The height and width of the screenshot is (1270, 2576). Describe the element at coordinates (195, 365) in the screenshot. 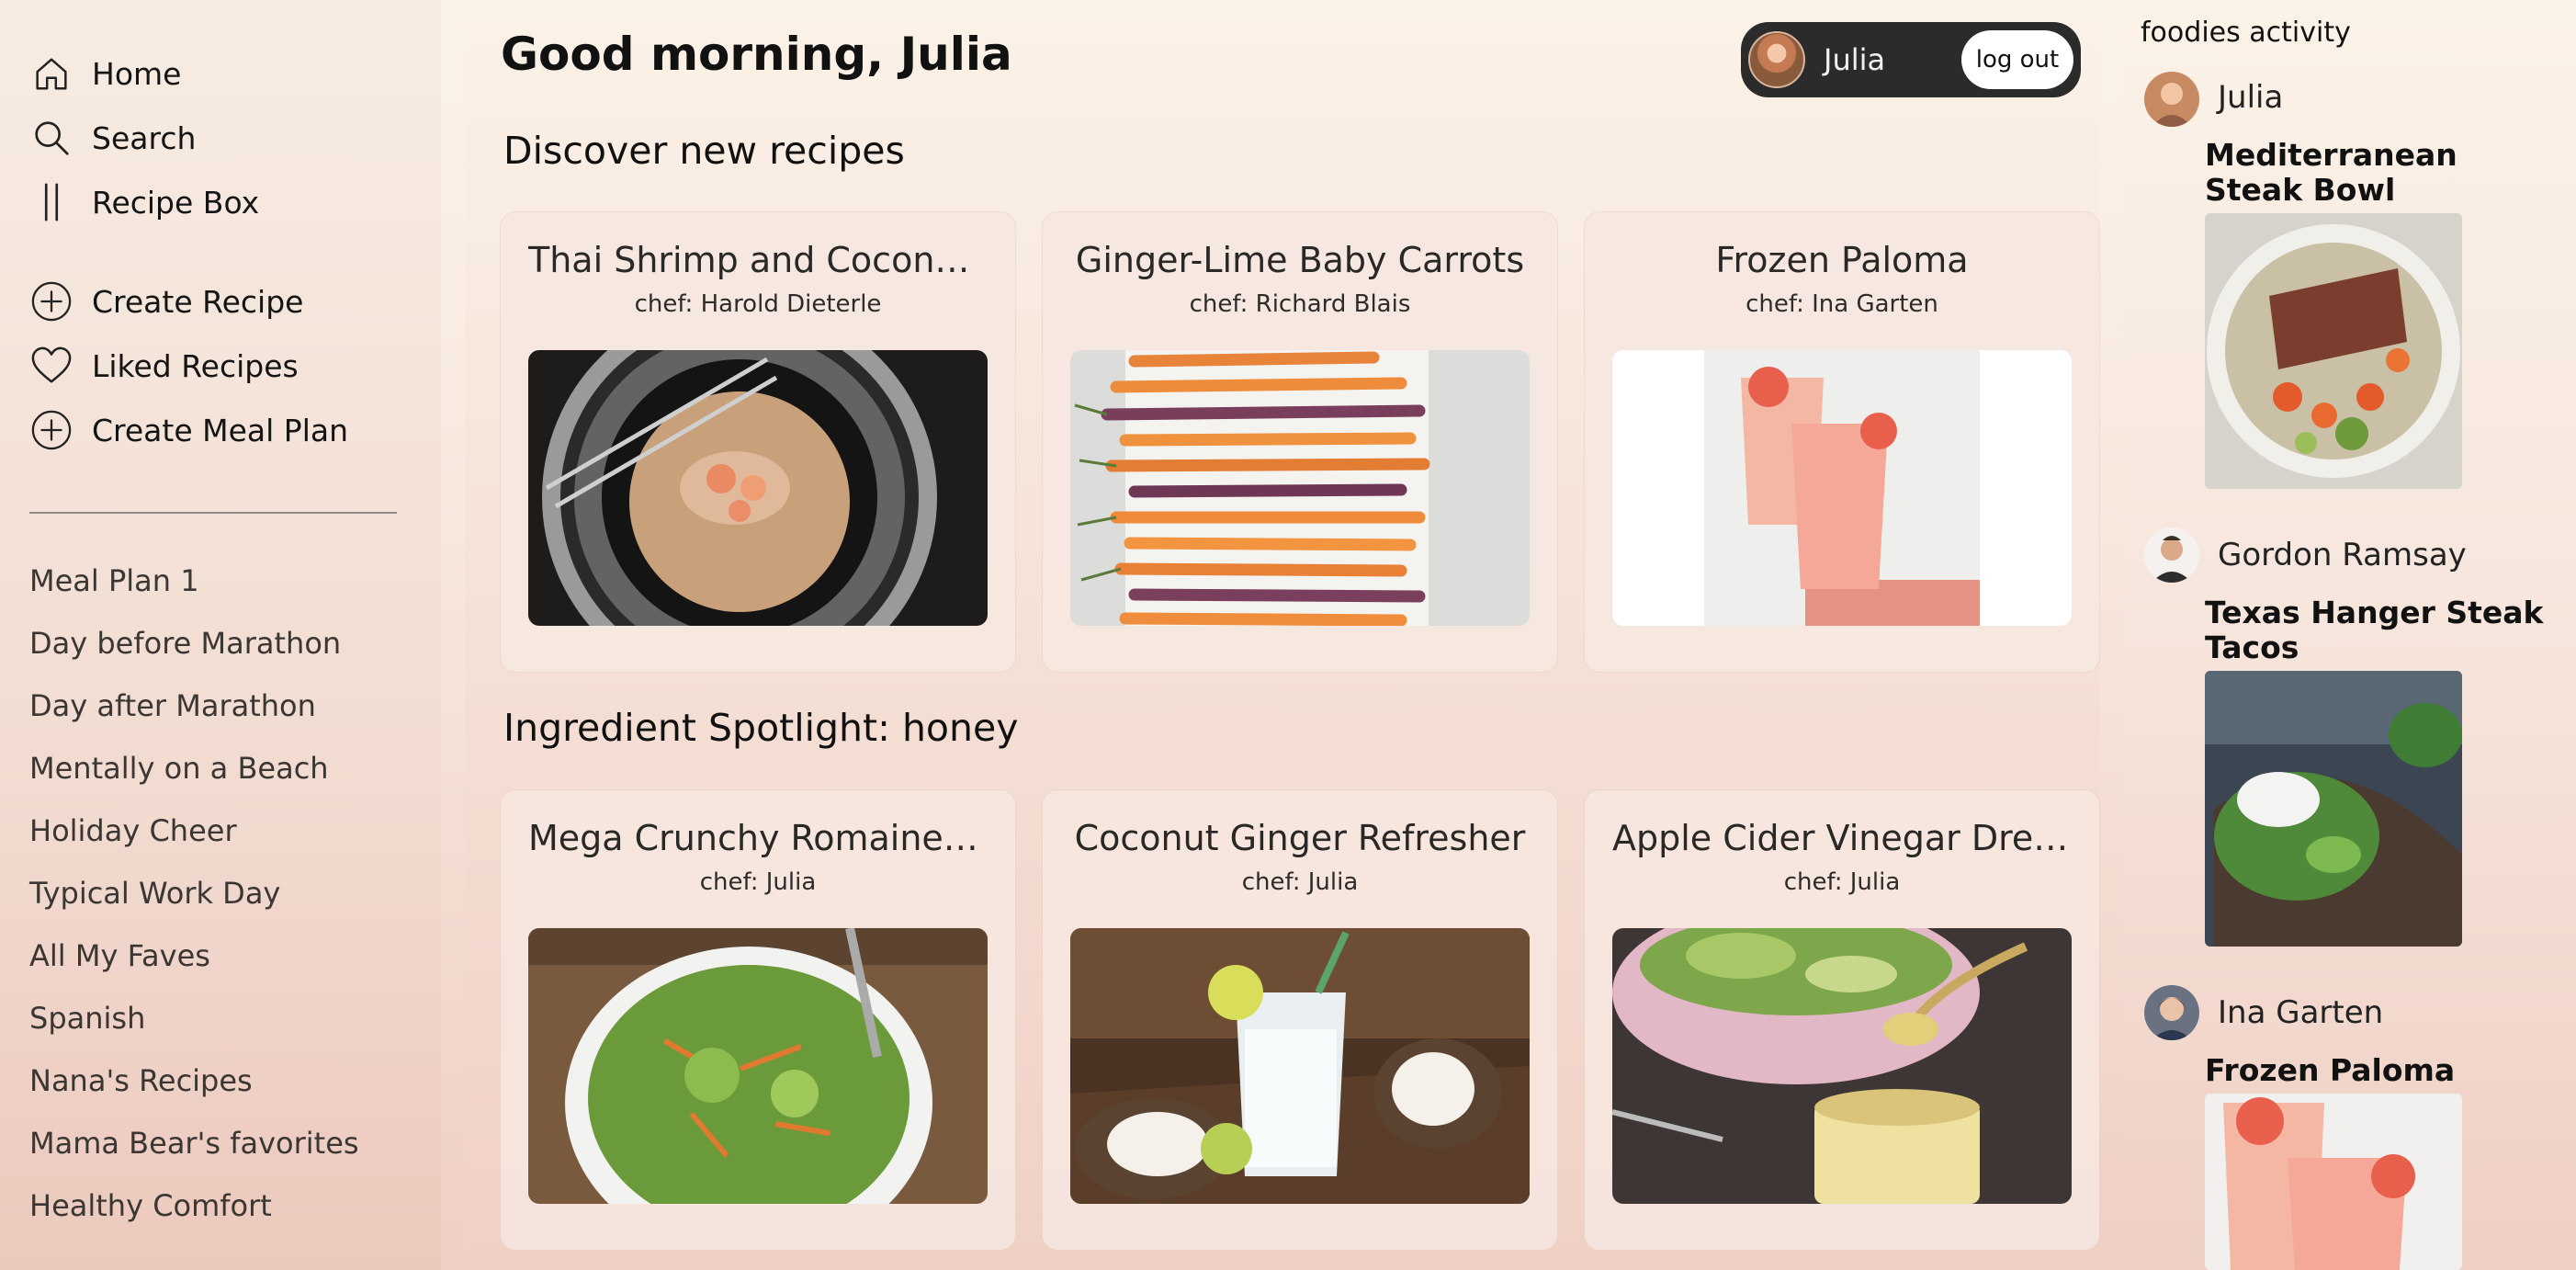

I see `nav-liked-recipes-label: Liked Recipes` at that location.